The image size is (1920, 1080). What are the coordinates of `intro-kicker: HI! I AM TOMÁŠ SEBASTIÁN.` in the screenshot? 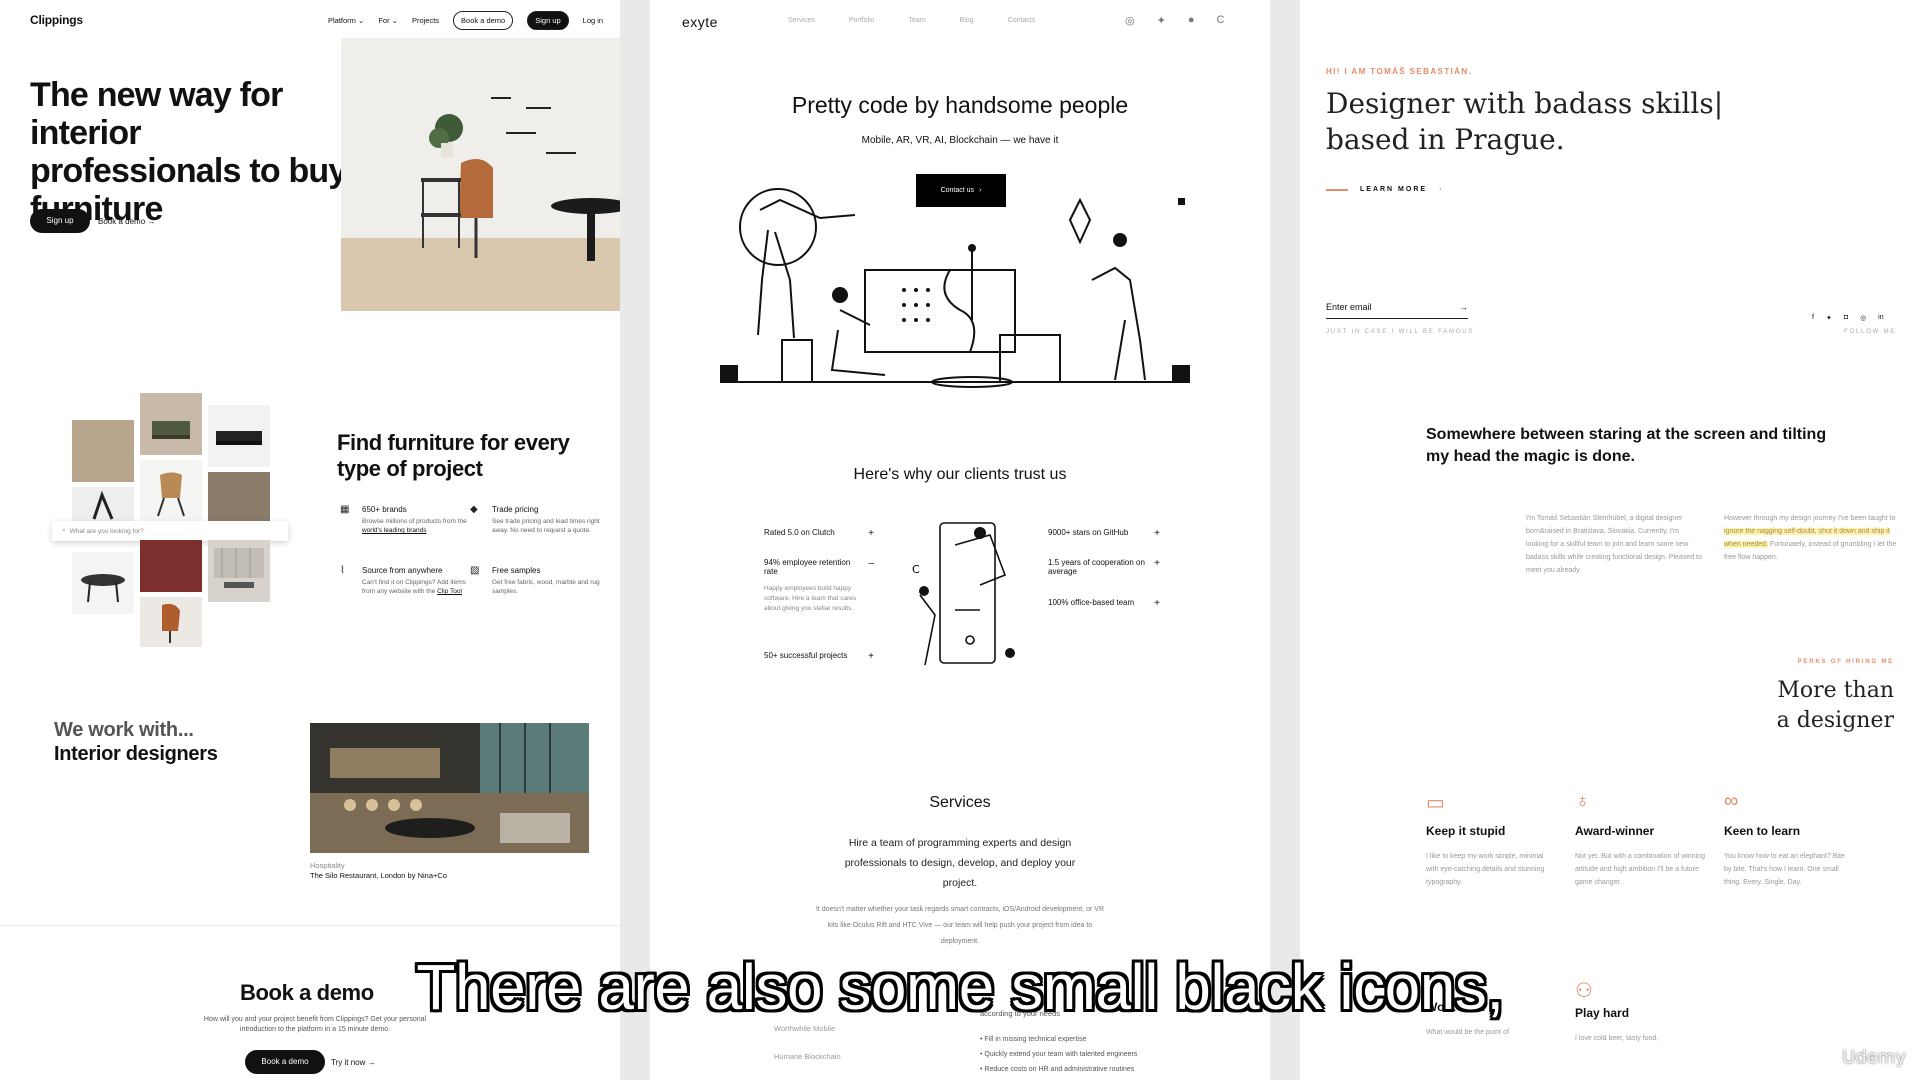 It's located at (1399, 71).